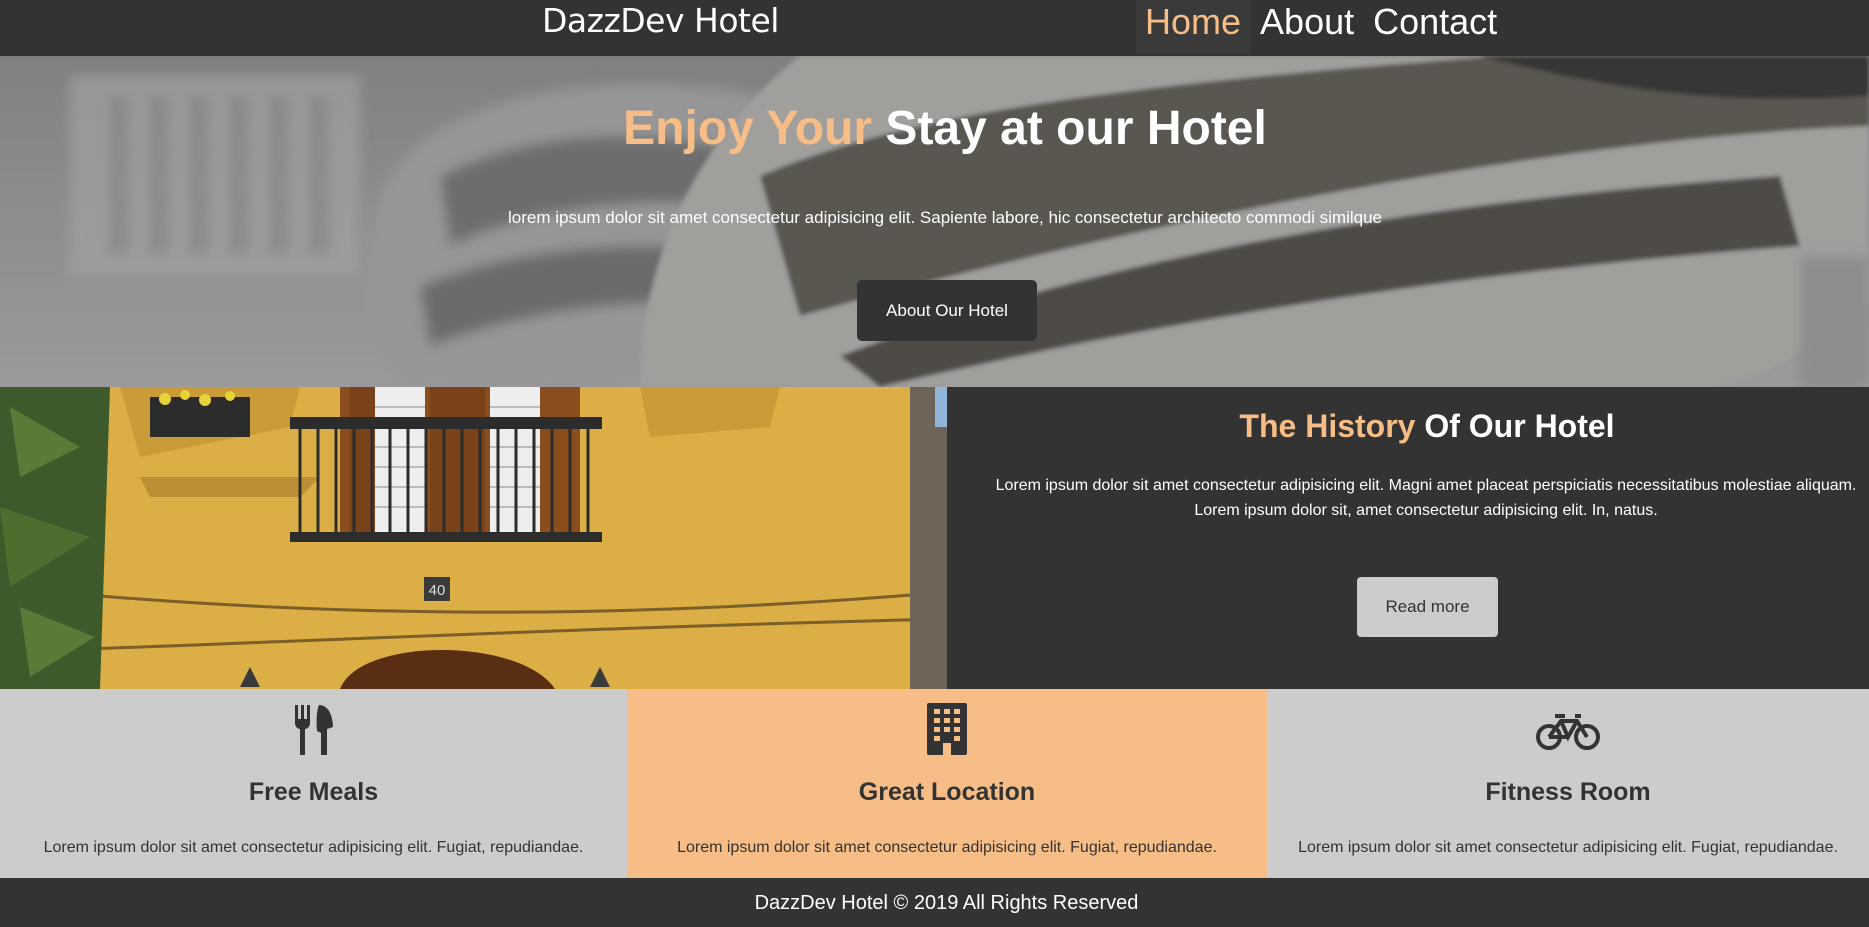 The height and width of the screenshot is (927, 1869). What do you see at coordinates (660, 21) in the screenshot?
I see `brand-logo: DazzDev Hotel` at bounding box center [660, 21].